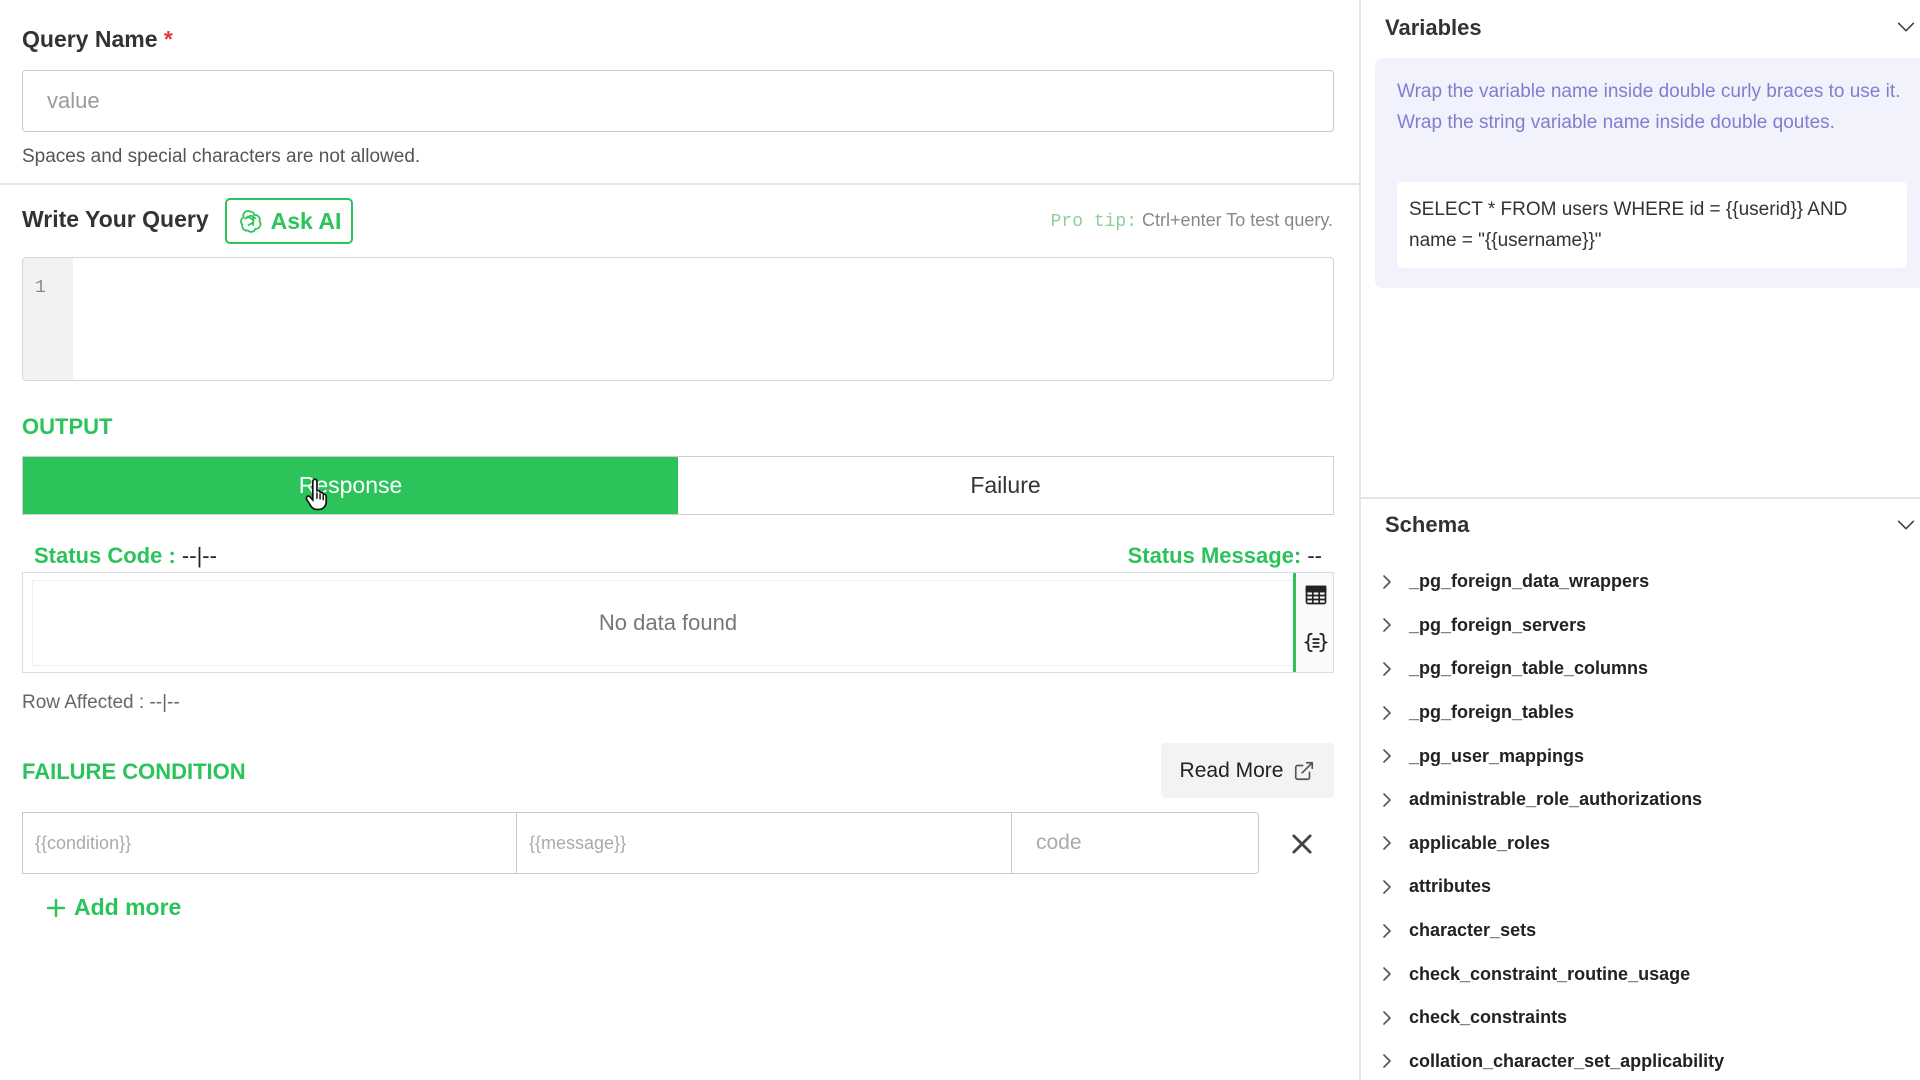 The height and width of the screenshot is (1080, 1920). What do you see at coordinates (97, 39) in the screenshot?
I see `query-name-label: Query Name *` at bounding box center [97, 39].